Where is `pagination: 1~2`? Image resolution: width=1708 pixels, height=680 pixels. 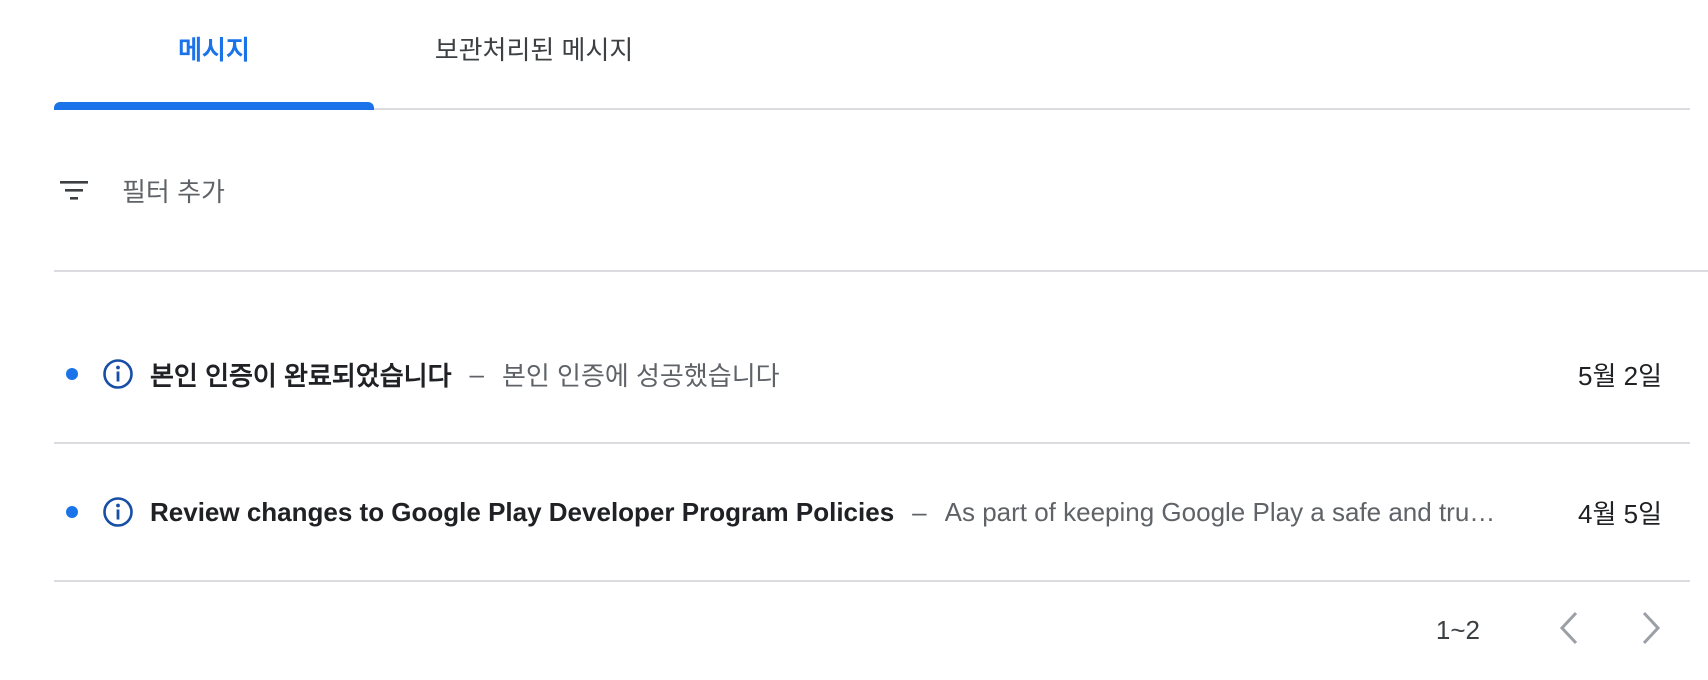 pagination: 1~2 is located at coordinates (854, 630).